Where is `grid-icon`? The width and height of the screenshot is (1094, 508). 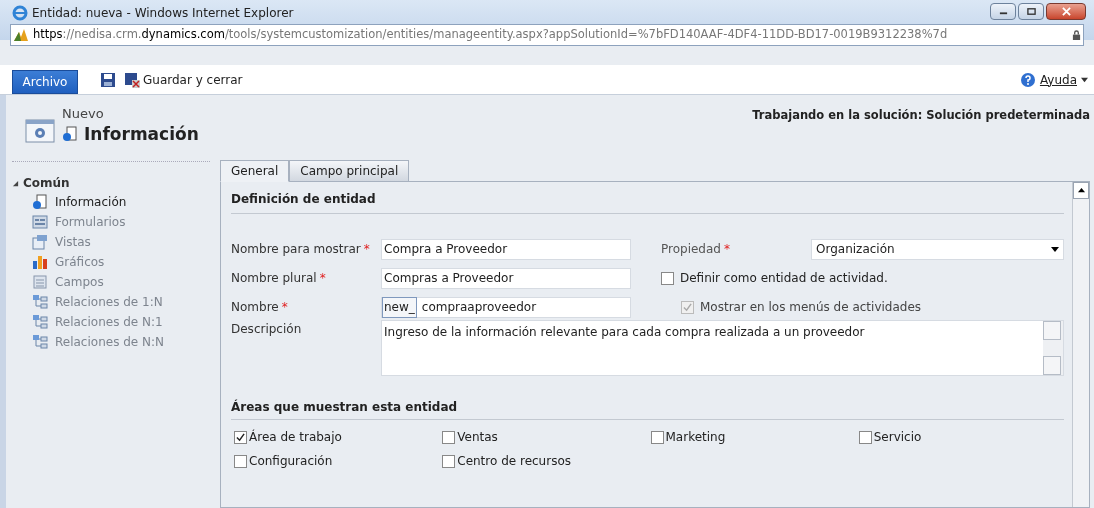
grid-icon is located at coordinates (40, 242).